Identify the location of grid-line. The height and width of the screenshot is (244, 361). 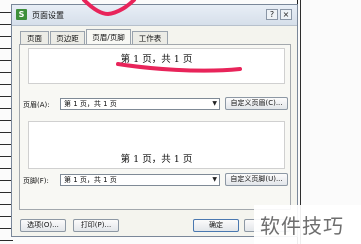
(6, 240).